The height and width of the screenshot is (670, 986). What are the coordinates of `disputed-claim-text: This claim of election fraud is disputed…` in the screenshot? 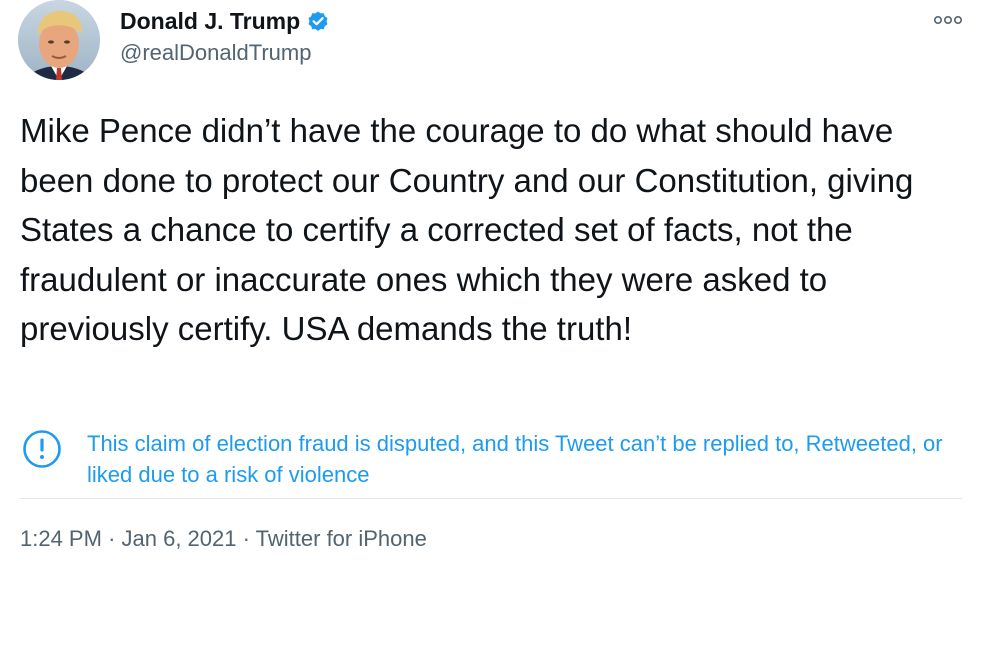 It's located at (527, 459).